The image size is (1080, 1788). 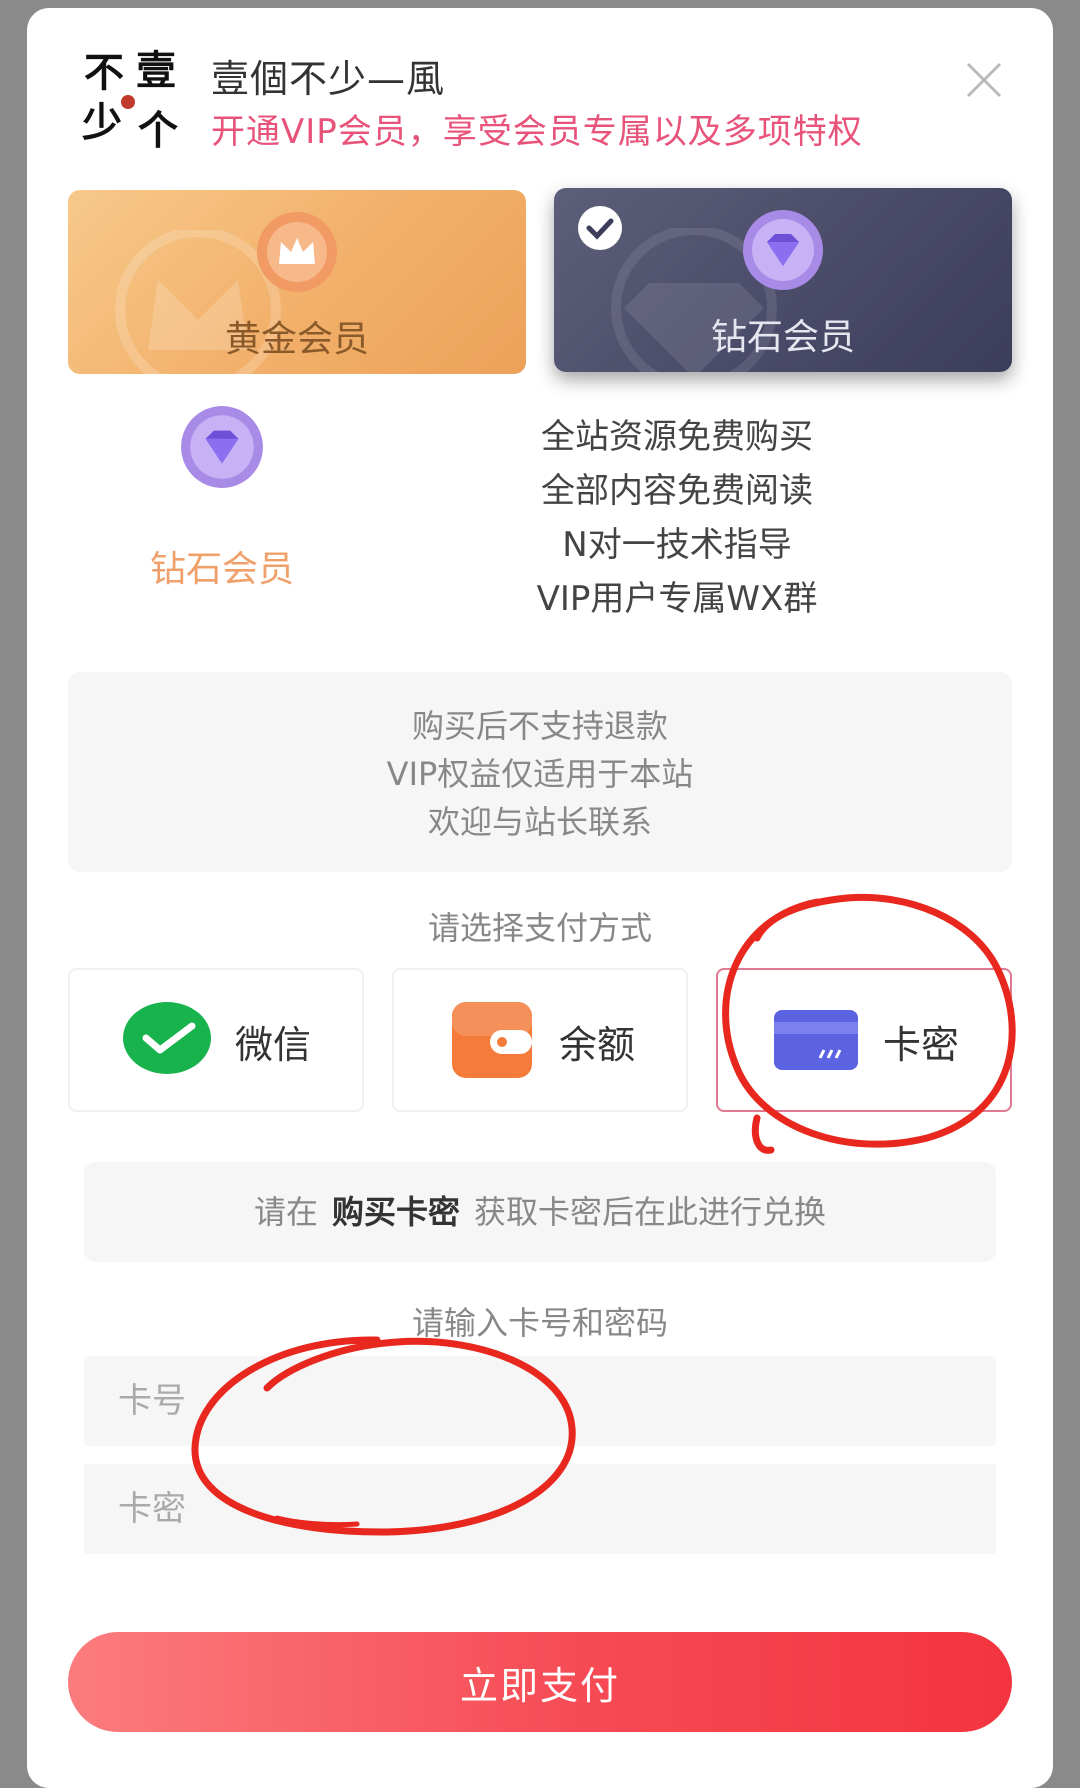 What do you see at coordinates (158, 130) in the screenshot?
I see `svg-text: 个` at bounding box center [158, 130].